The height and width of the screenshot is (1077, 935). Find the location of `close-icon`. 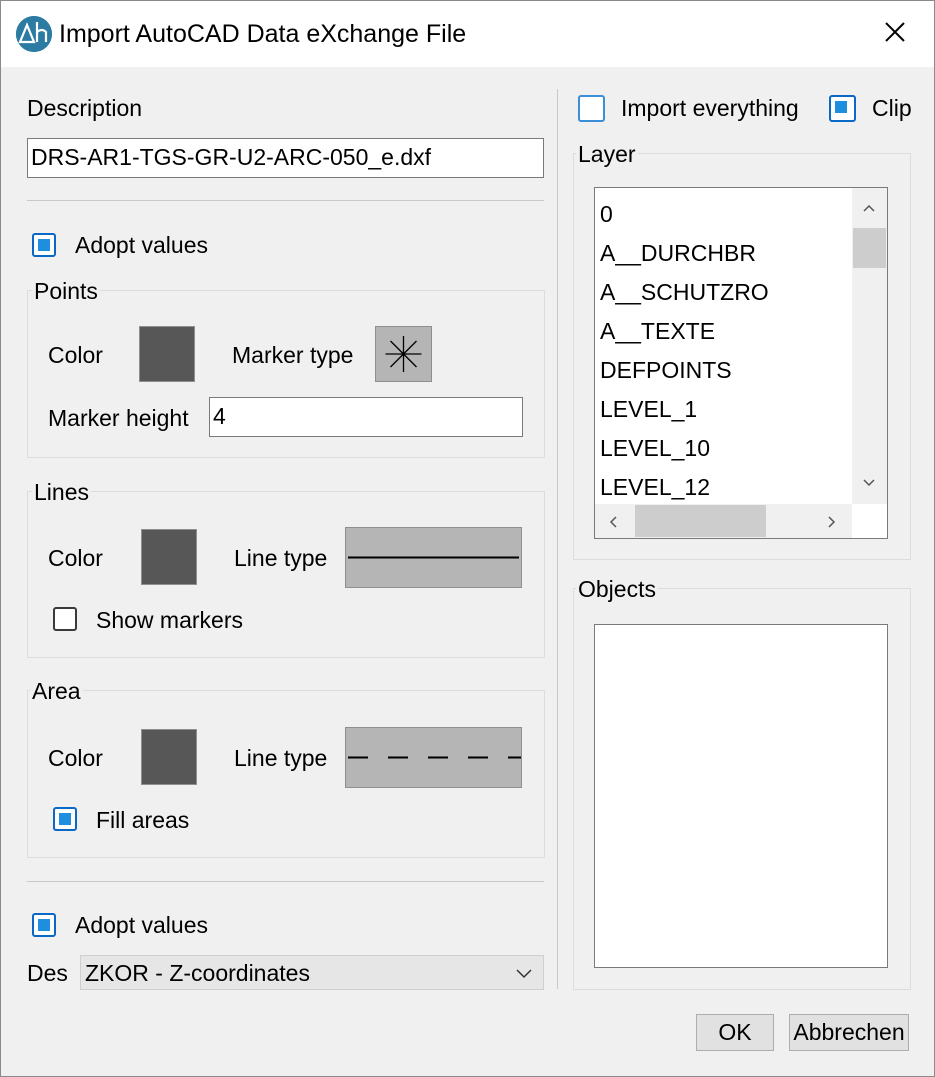

close-icon is located at coordinates (895, 32).